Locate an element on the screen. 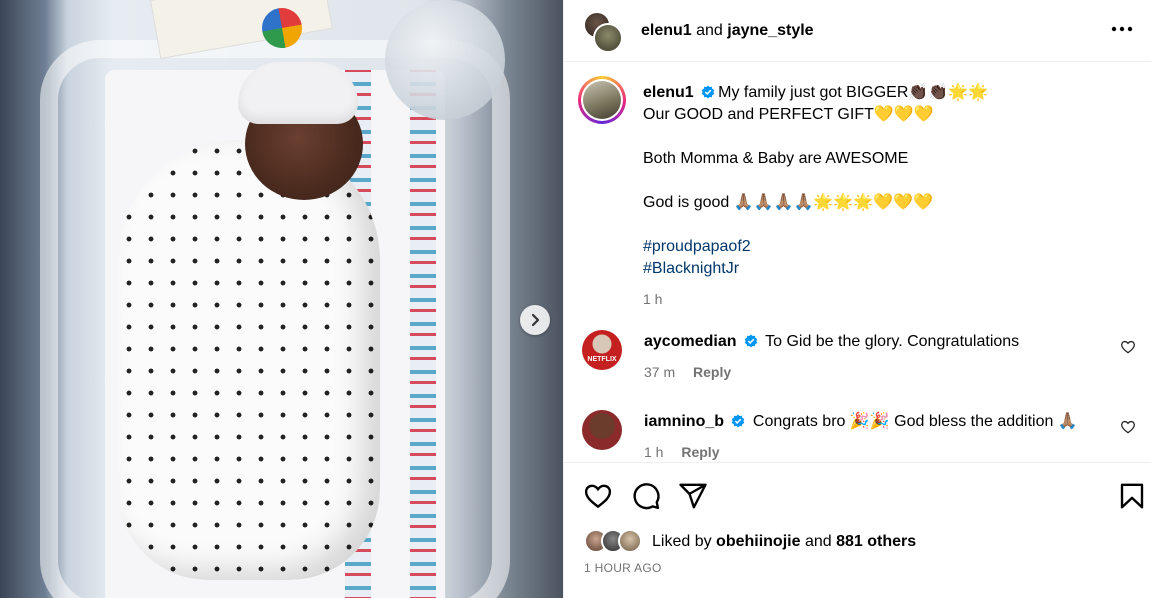  caption-username: elenu1 is located at coordinates (668, 92).